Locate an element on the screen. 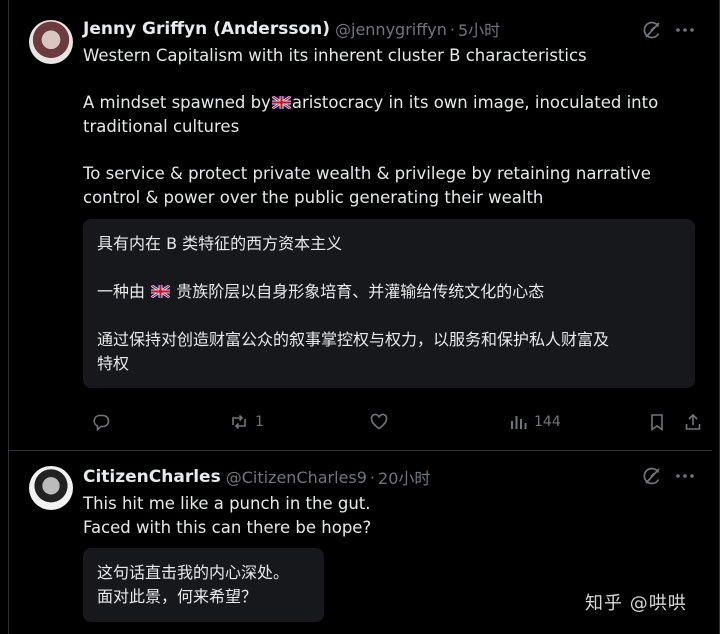  translation-line: 这句话直击我的内心深处。 is located at coordinates (193, 572).